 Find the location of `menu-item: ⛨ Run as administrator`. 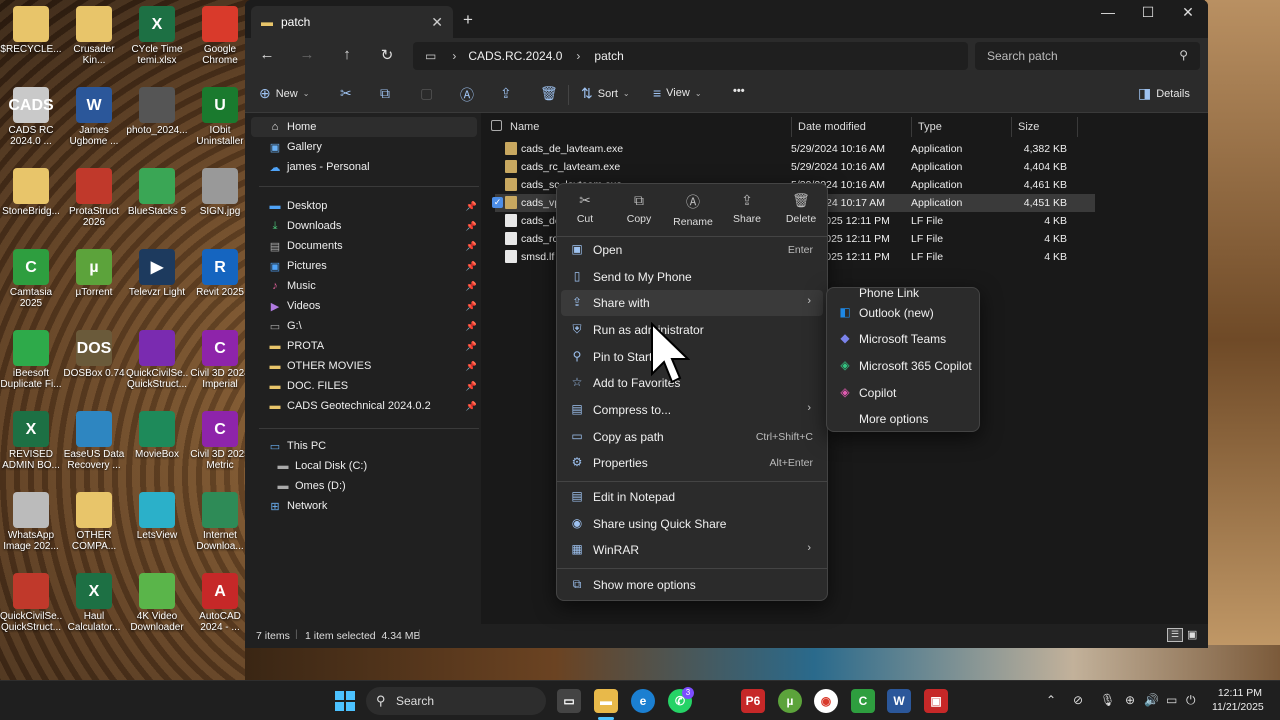

menu-item: ⛨ Run as administrator is located at coordinates (692, 330).